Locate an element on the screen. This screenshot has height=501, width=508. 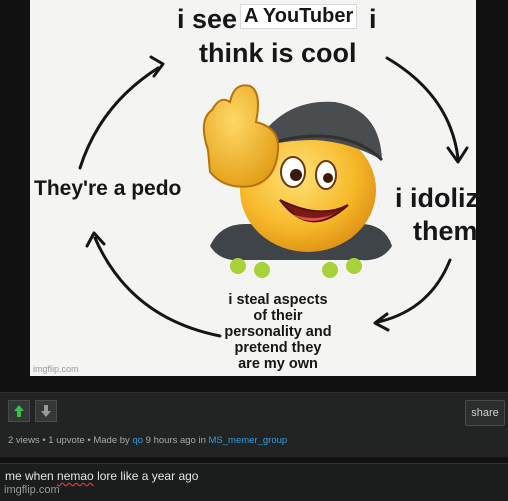
meme-caption-box: A YouTuber is located at coordinates (299, 16).